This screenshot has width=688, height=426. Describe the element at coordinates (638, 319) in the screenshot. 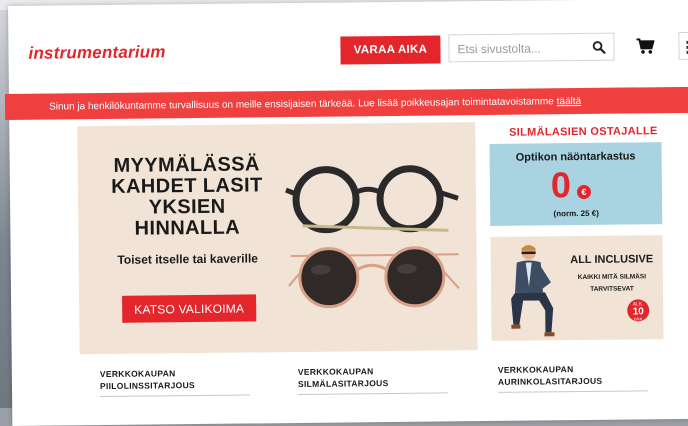

I see `price-badge-unit: €/KK` at that location.